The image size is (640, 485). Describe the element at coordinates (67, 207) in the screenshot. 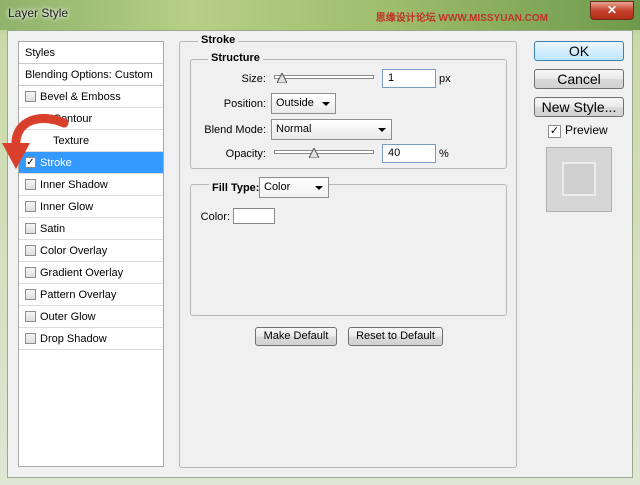

I see `style-item-label: Inner Glow` at that location.